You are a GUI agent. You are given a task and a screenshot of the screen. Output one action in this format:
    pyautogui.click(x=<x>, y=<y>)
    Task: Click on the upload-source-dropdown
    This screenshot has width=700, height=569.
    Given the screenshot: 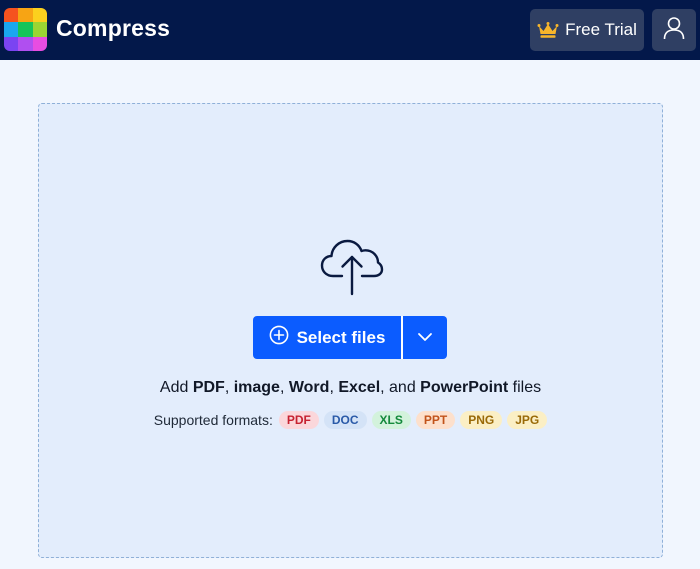 What is the action you would take?
    pyautogui.click(x=425, y=337)
    